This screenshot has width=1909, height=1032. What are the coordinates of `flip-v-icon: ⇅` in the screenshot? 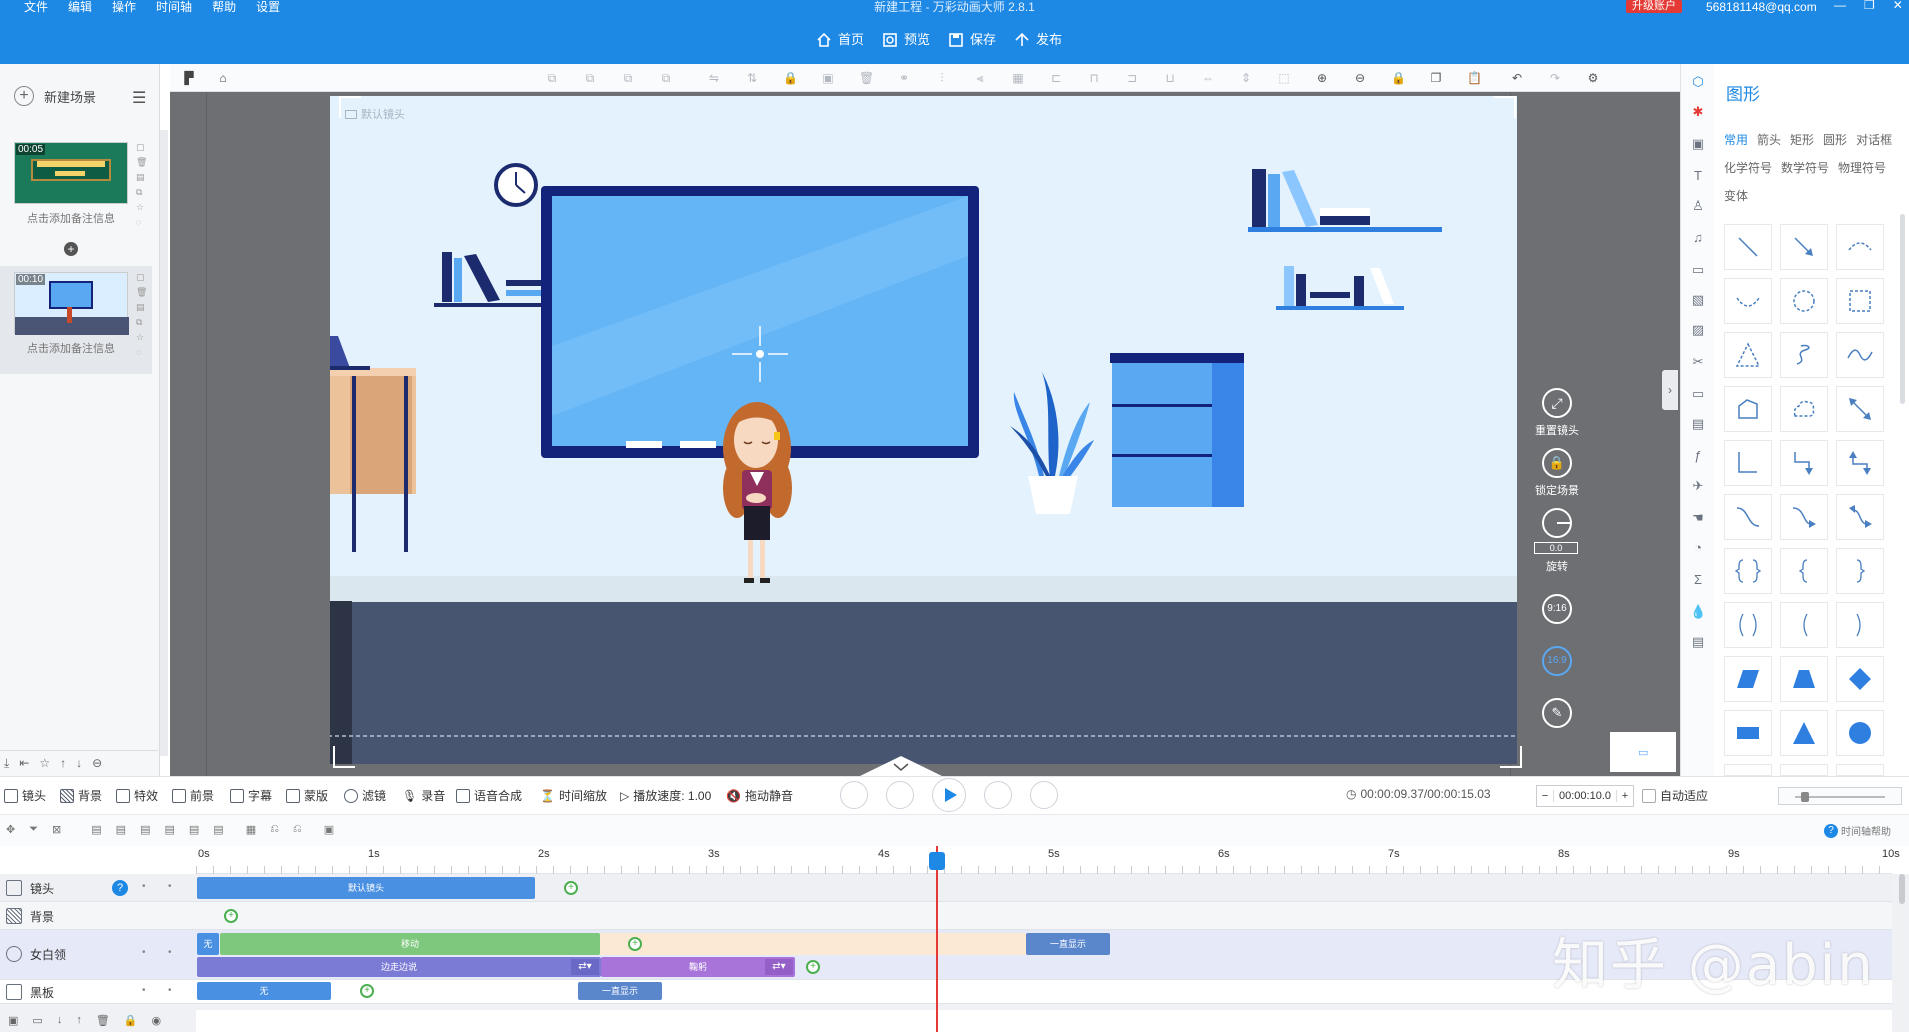 It's located at (752, 78).